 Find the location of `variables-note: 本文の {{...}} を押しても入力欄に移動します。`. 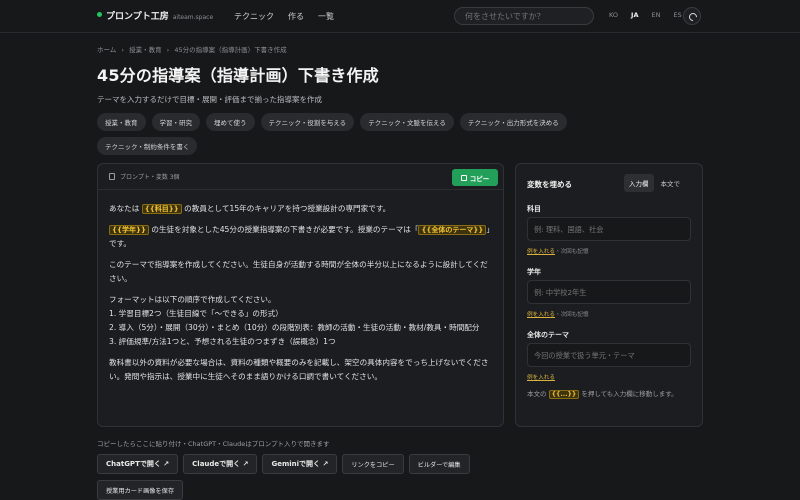

variables-note: 本文の {{...}} を押しても入力欄に移動します。 is located at coordinates (611, 394).